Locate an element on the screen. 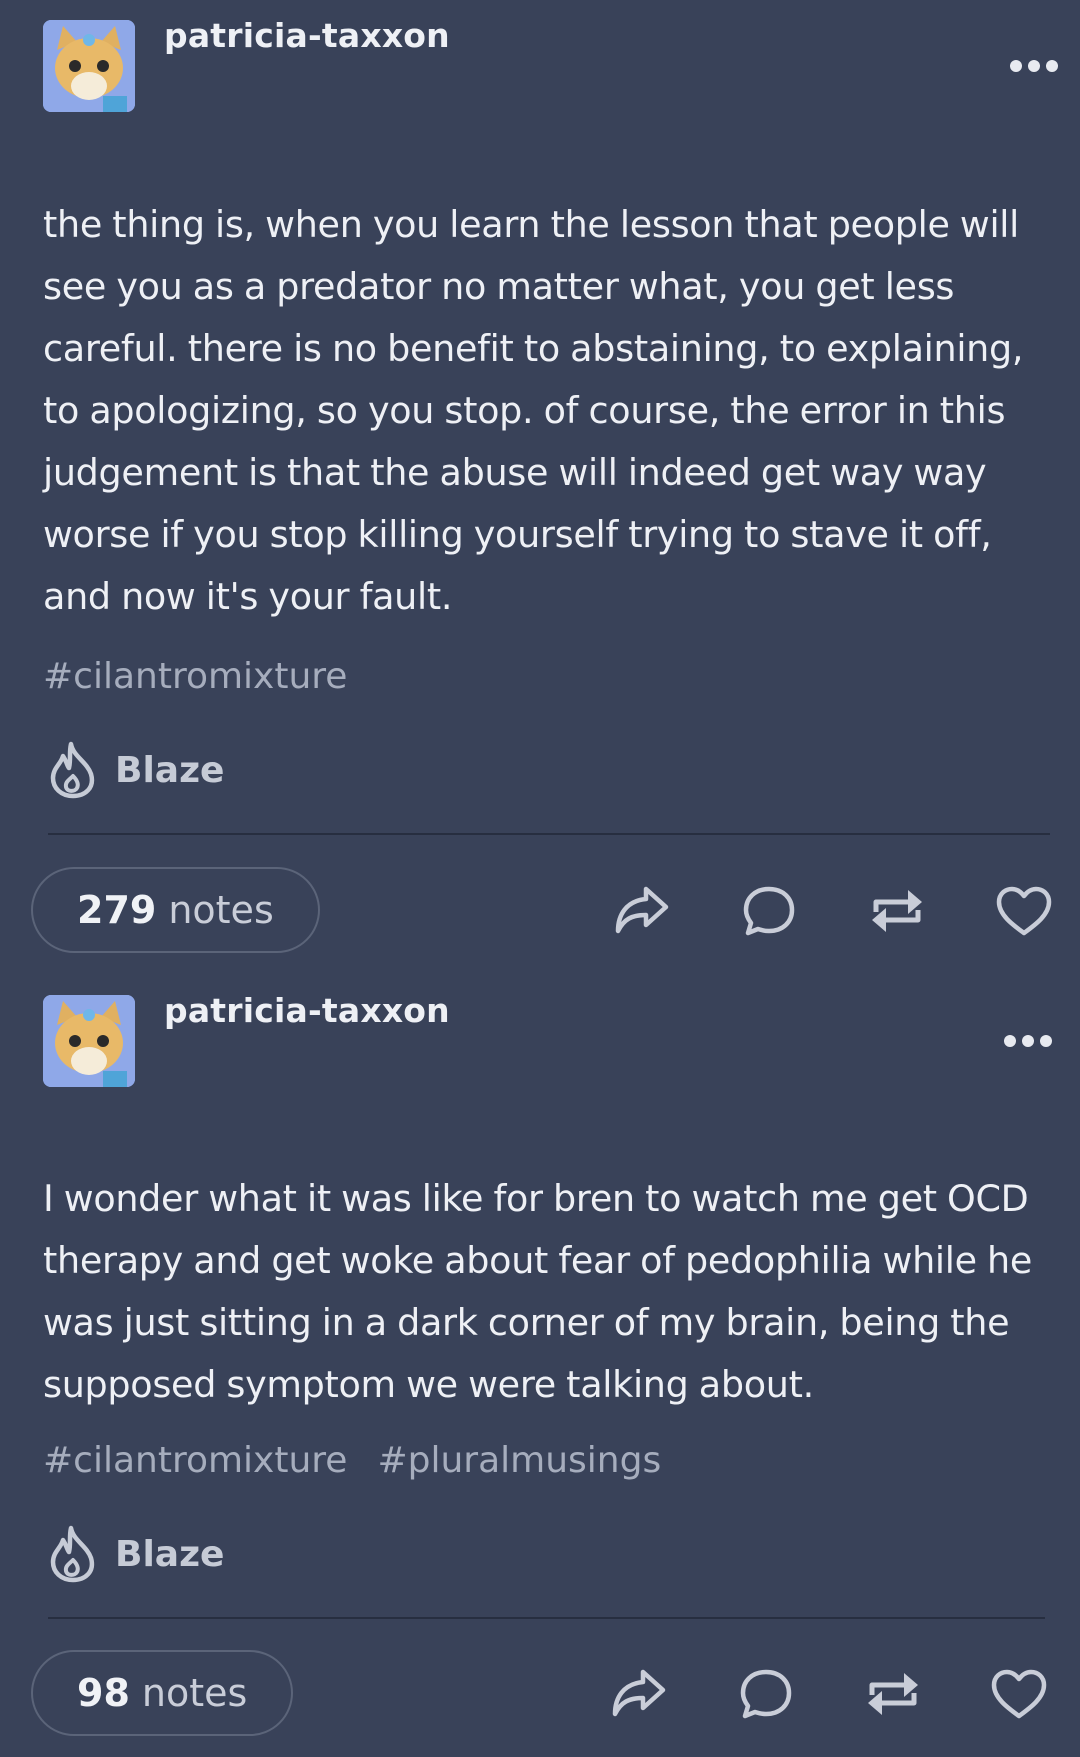  notes-button: 279 notes is located at coordinates (175, 910).